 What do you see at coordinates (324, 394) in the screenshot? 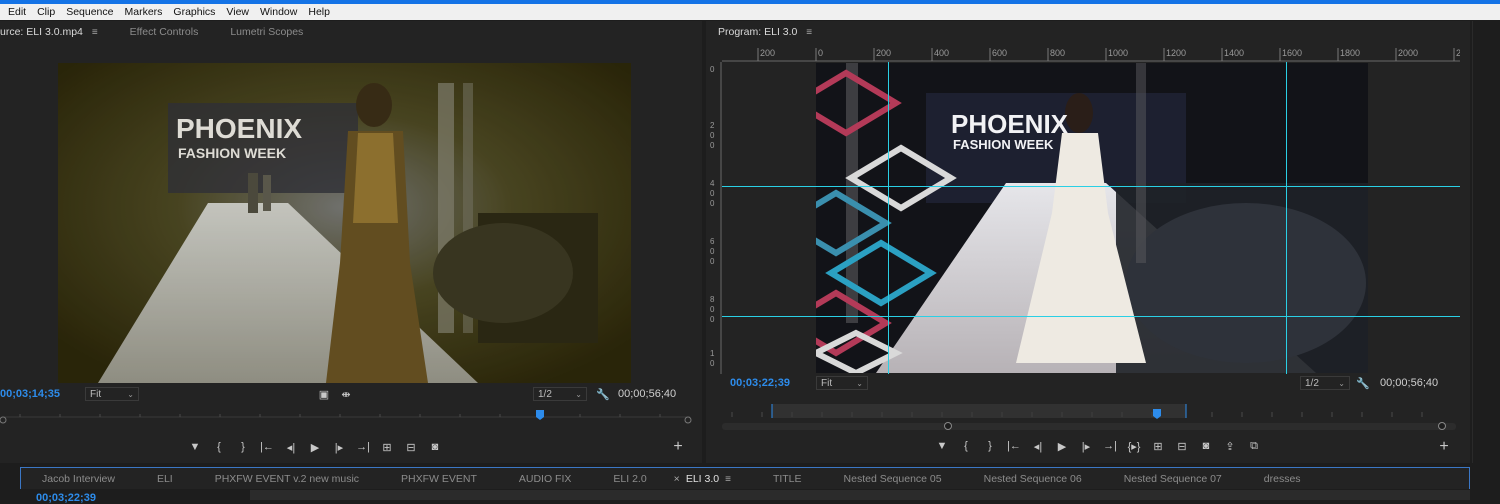
I see `export-frame-icon: ▣` at bounding box center [324, 394].